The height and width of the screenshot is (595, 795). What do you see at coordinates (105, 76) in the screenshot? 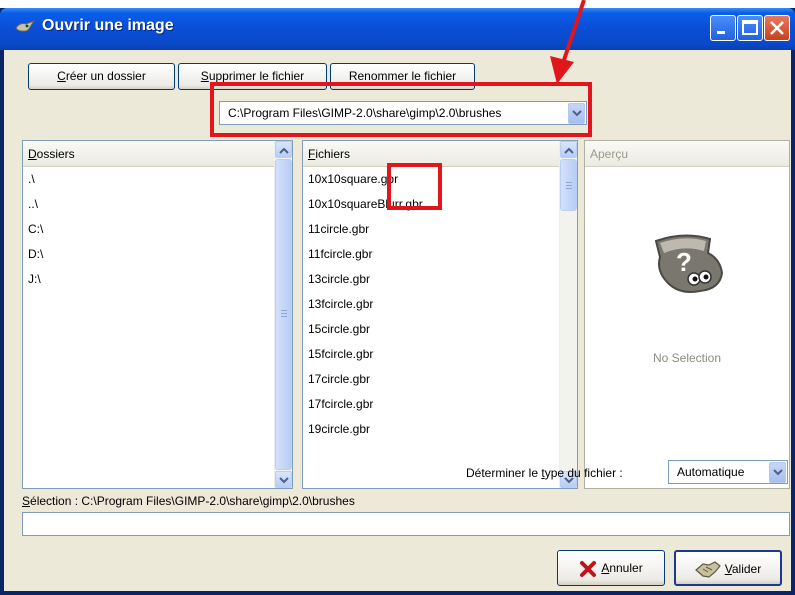
I see `create-folder-label: réer un dossier` at bounding box center [105, 76].